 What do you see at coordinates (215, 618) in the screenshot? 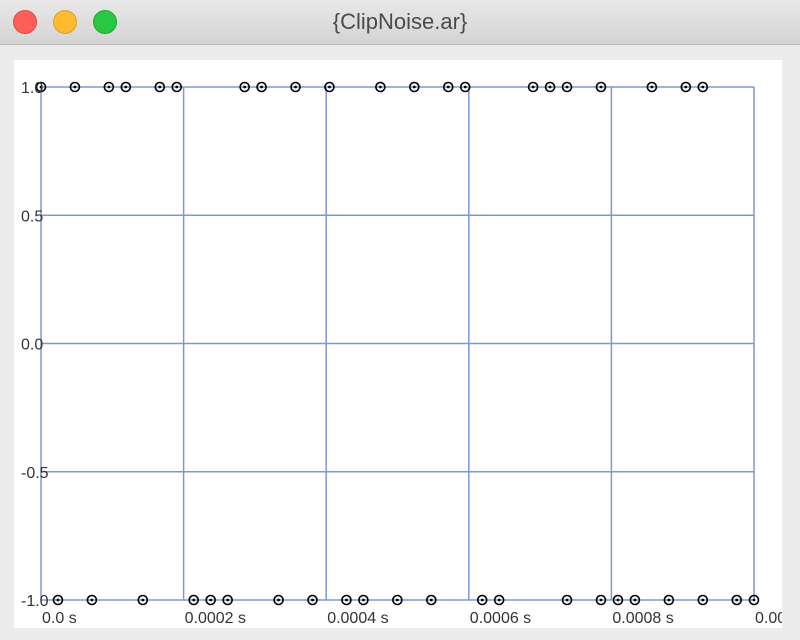
I see `x-tick-label: 0.0002 s` at bounding box center [215, 618].